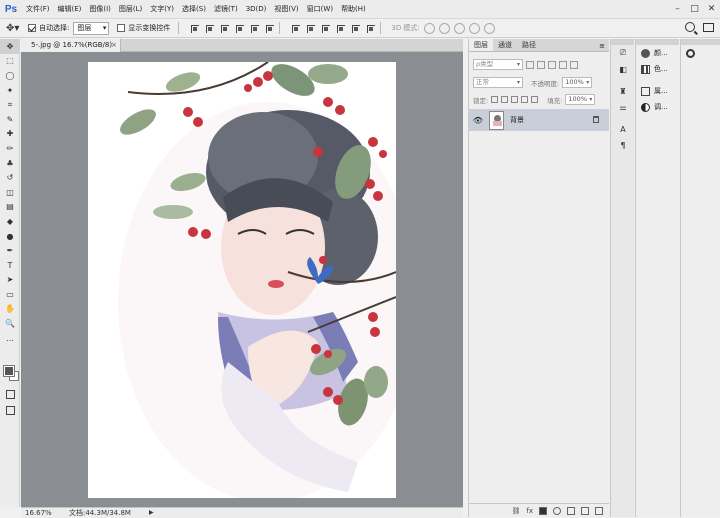  I want to click on fx-icon: fx, so click(529, 511).